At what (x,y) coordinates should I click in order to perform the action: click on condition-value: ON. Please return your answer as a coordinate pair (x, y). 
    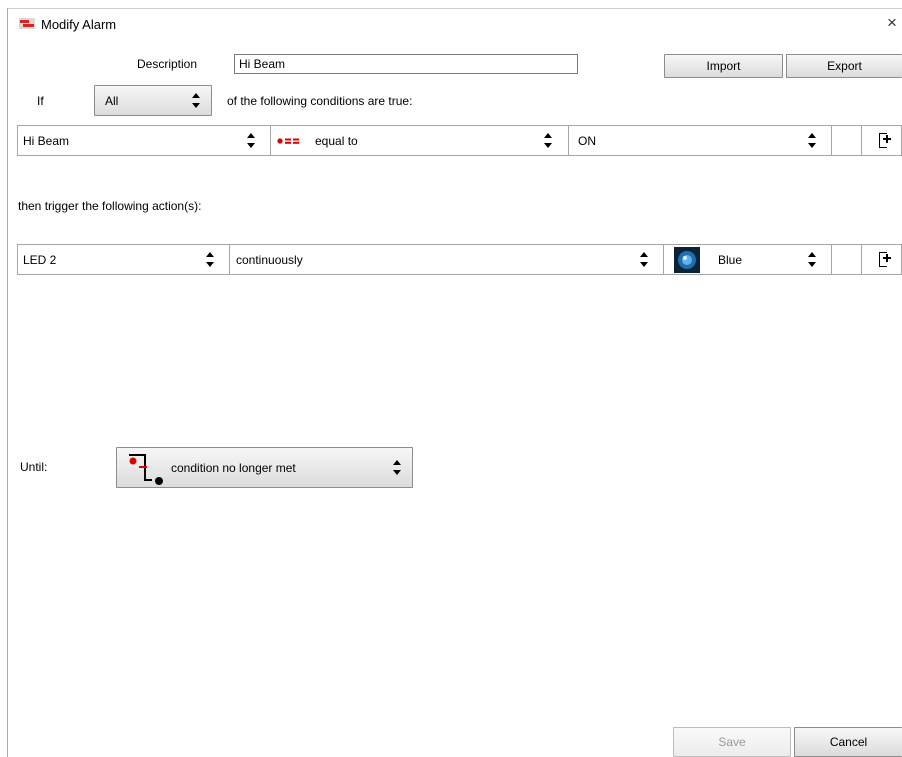
    Looking at the image, I should click on (587, 141).